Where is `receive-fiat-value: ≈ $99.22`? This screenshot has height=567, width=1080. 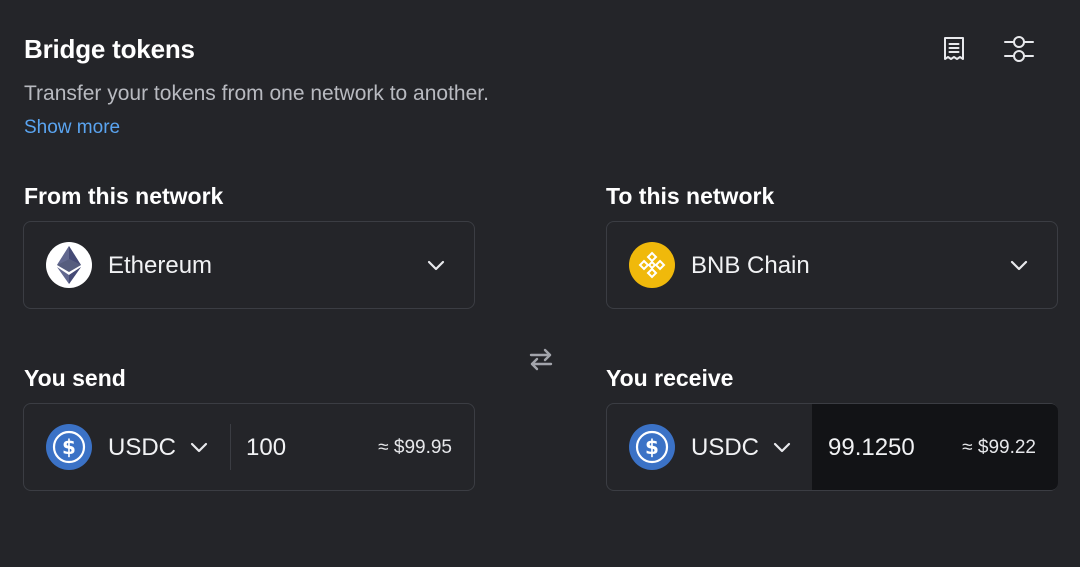 receive-fiat-value: ≈ $99.22 is located at coordinates (999, 447).